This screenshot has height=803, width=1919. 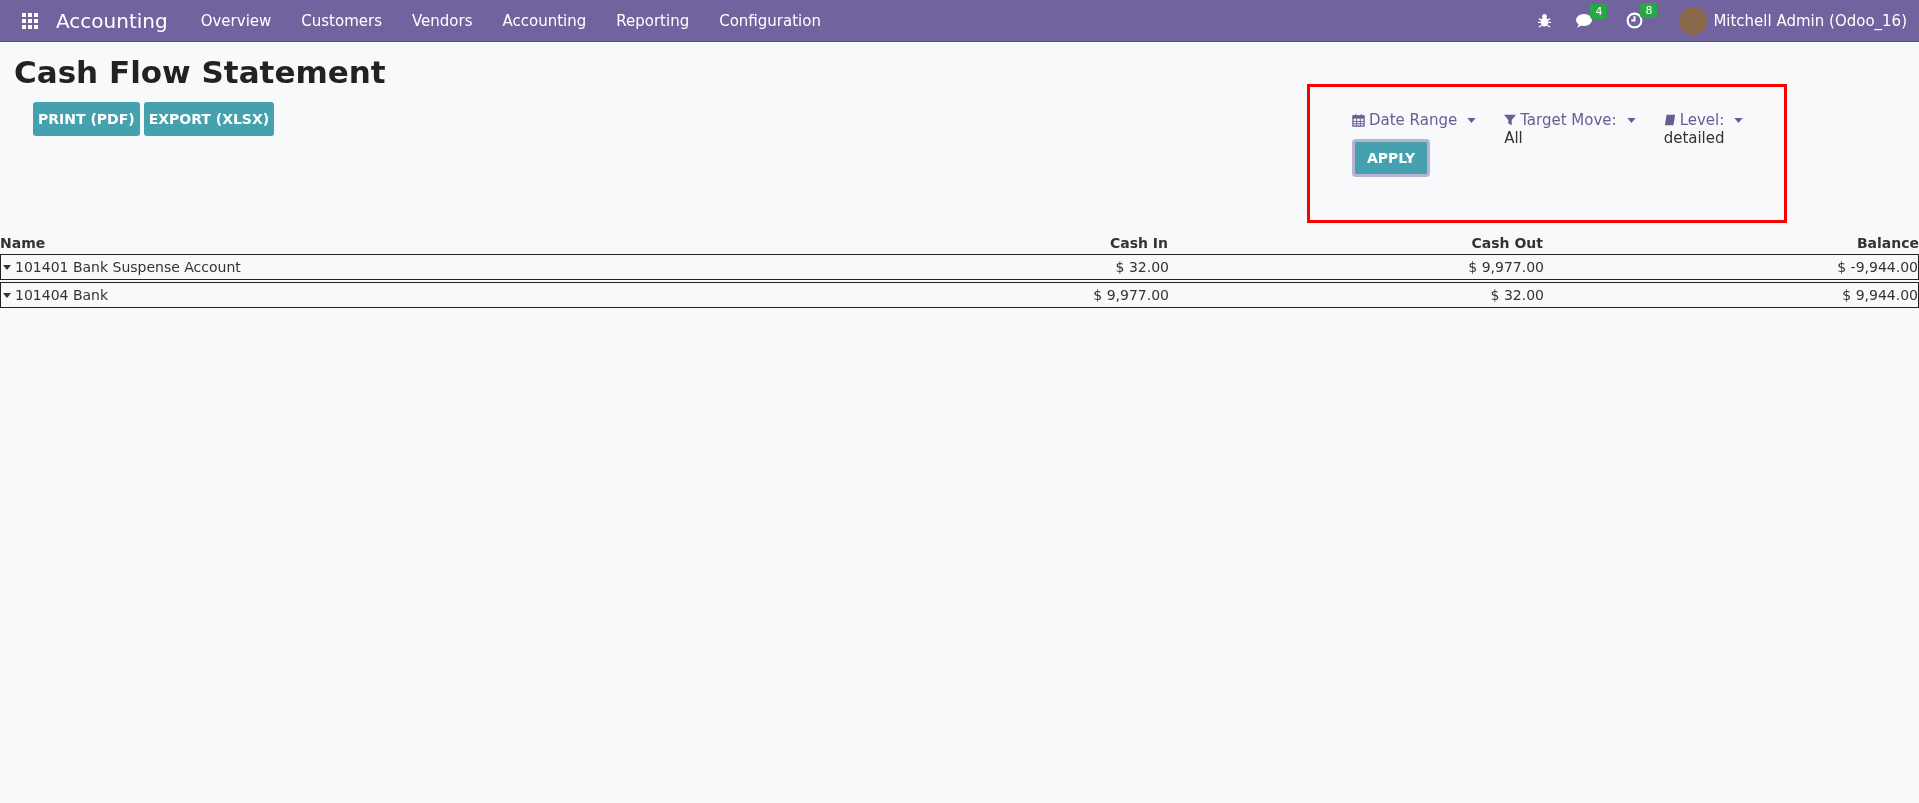 What do you see at coordinates (1505, 267) in the screenshot?
I see `cash-out-cell-text: $ 9,977.00` at bounding box center [1505, 267].